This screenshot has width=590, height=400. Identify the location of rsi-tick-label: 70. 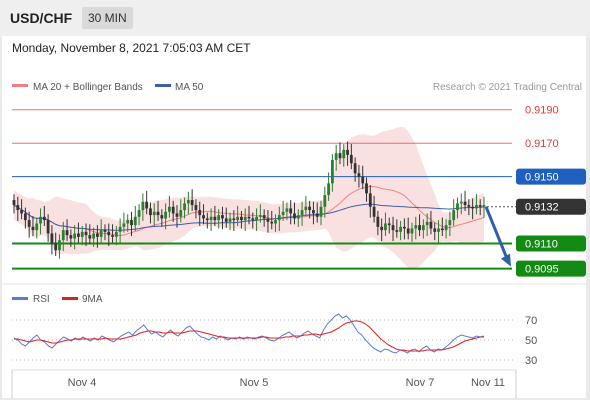
(531, 321).